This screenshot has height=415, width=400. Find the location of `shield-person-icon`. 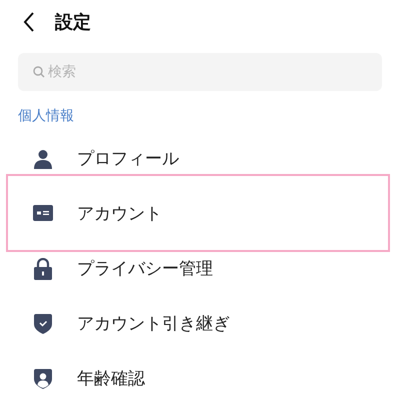

shield-person-icon is located at coordinates (43, 378).